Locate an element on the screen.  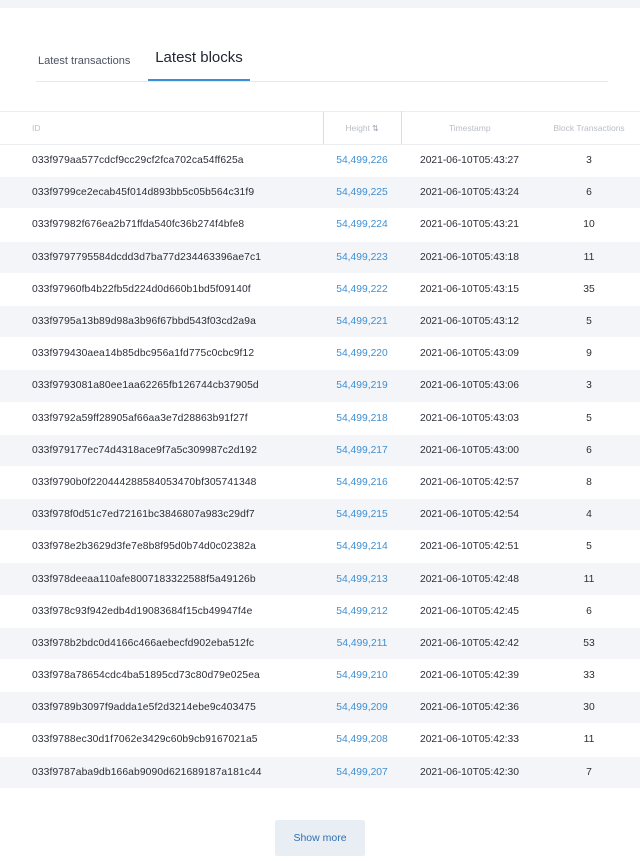
header-height-label: Height is located at coordinates (357, 128).